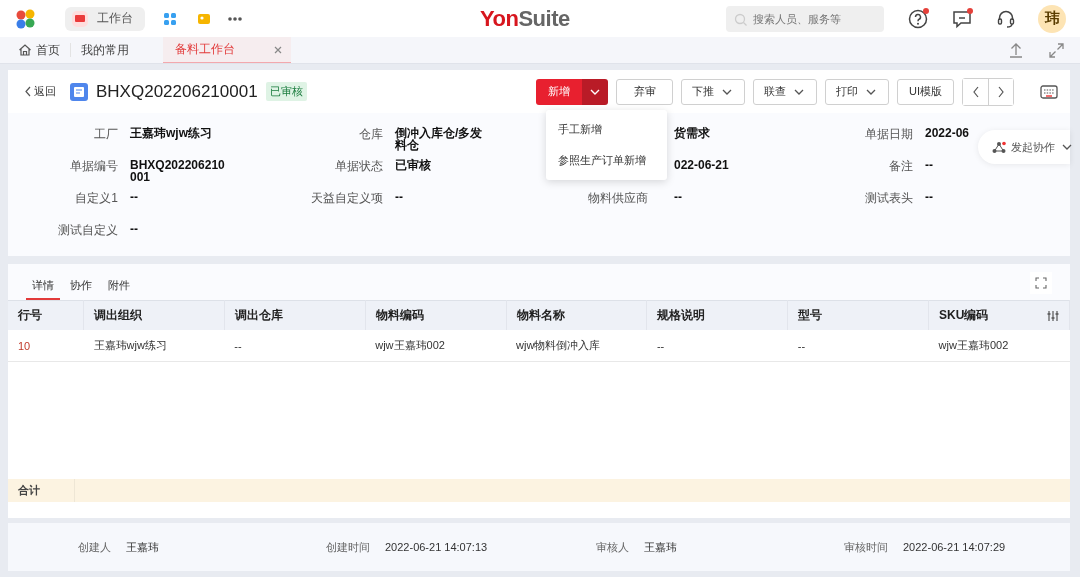 The width and height of the screenshot is (1080, 577). What do you see at coordinates (40, 91) in the screenshot?
I see `back-link: 返回` at bounding box center [40, 91].